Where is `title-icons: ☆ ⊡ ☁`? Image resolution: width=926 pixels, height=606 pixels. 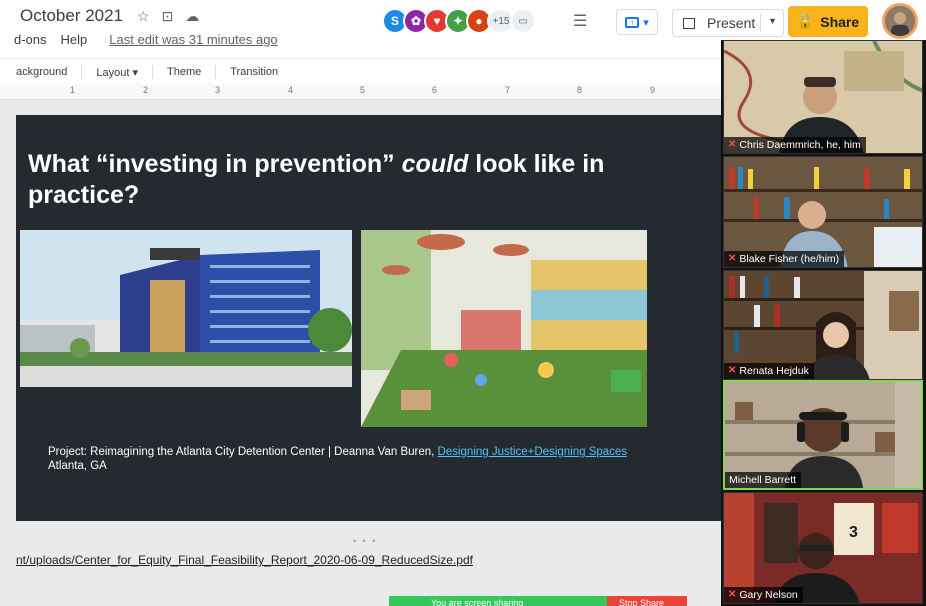 title-icons: ☆ ⊡ ☁ is located at coordinates (168, 16).